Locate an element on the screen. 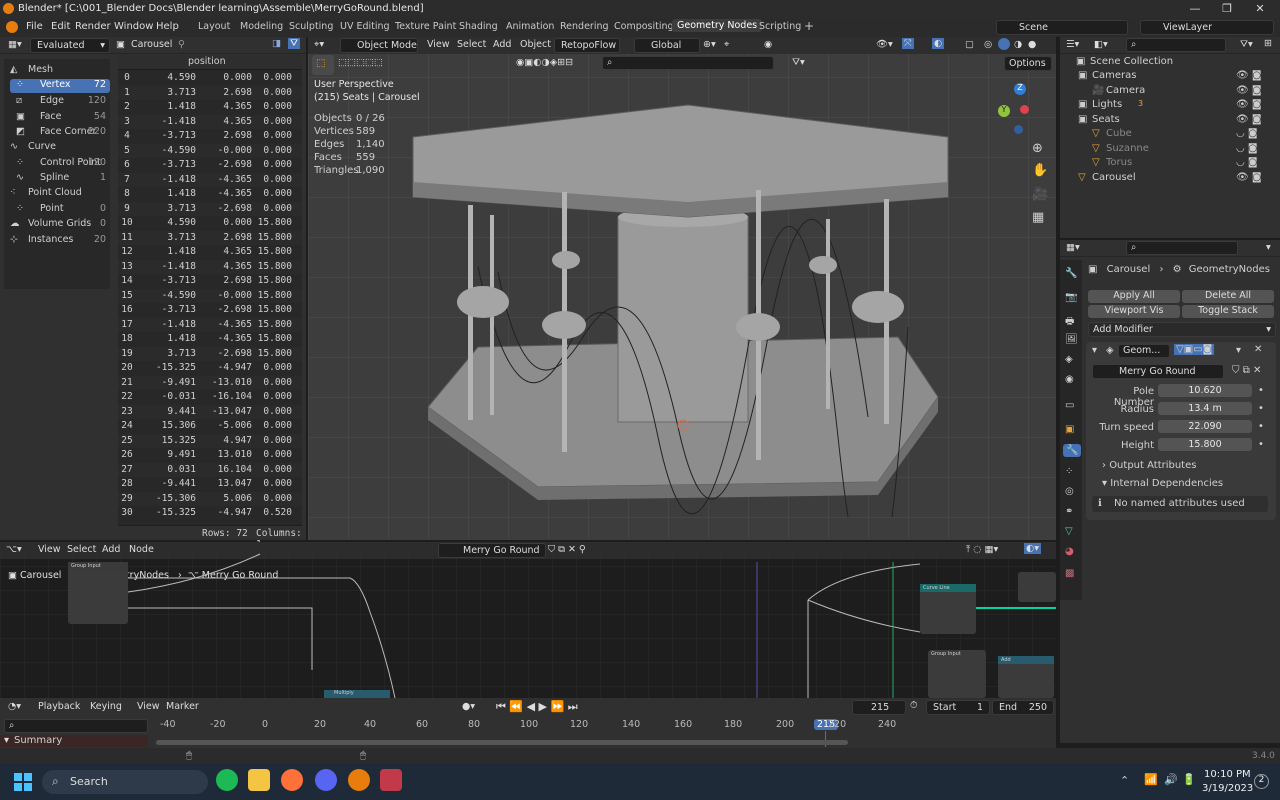 This screenshot has height=800, width=1280. timeline-view-menu: View is located at coordinates (148, 706).